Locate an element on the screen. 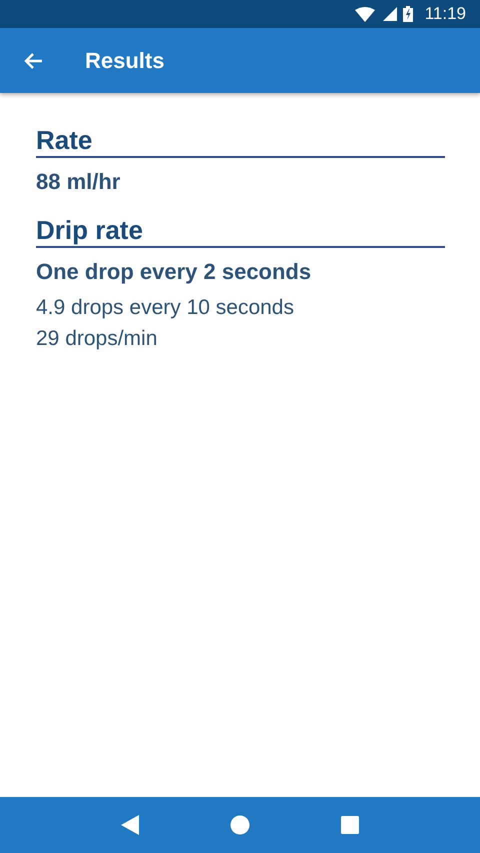 Image resolution: width=480 pixels, height=853 pixels. status-time: 11:19 is located at coordinates (445, 14).